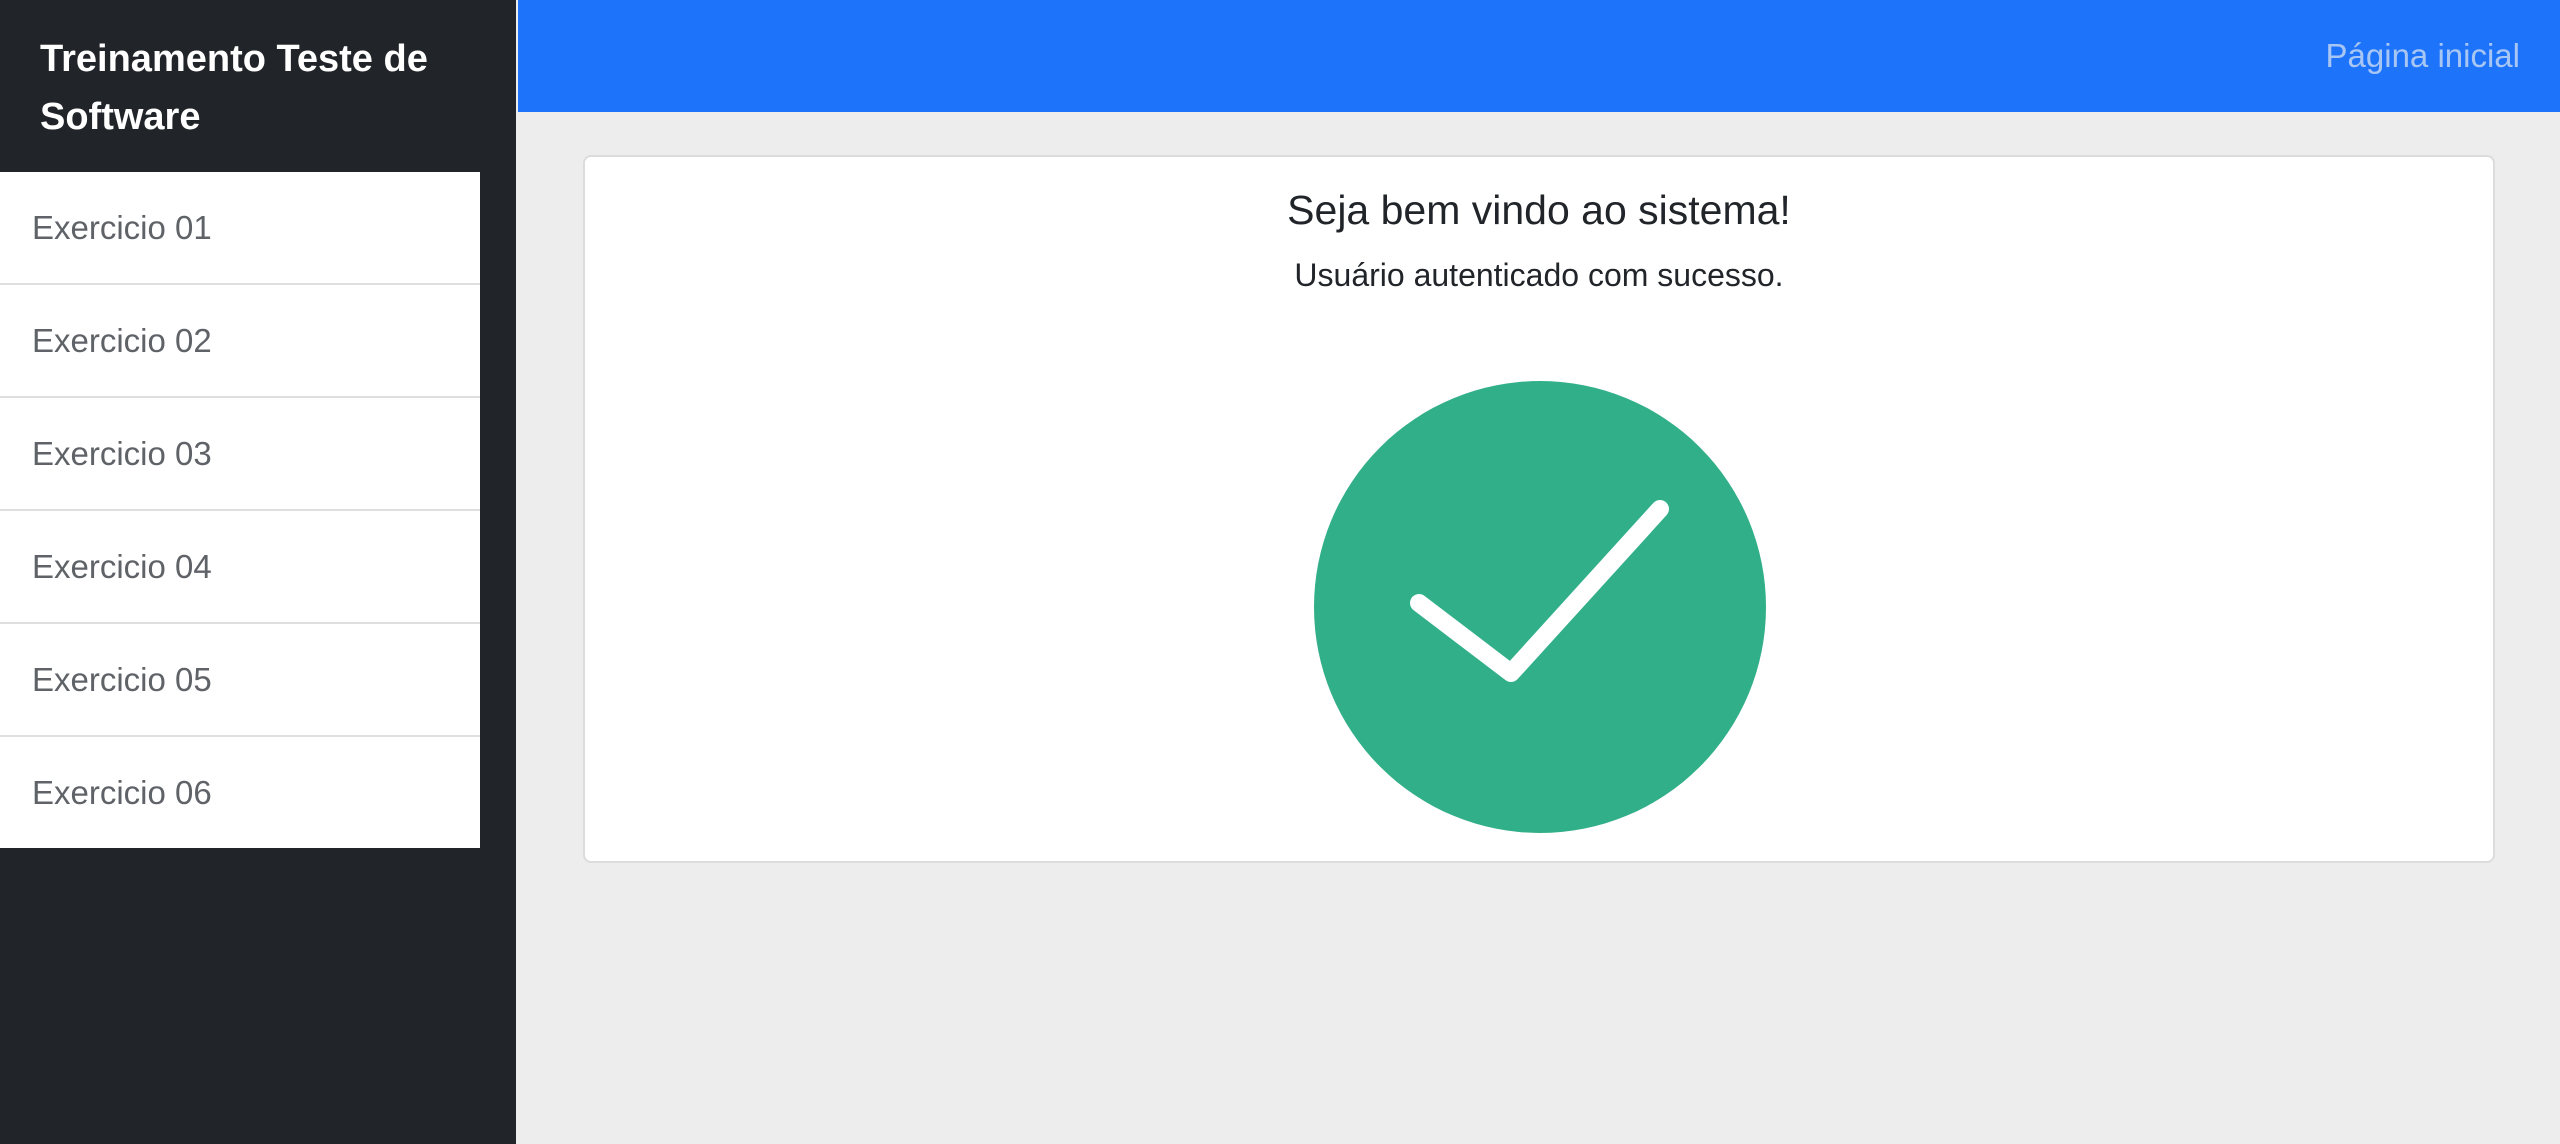 Image resolution: width=2560 pixels, height=1144 pixels. What do you see at coordinates (240, 567) in the screenshot?
I see `sidebar-item-exercicio-04: Exercicio 04` at bounding box center [240, 567].